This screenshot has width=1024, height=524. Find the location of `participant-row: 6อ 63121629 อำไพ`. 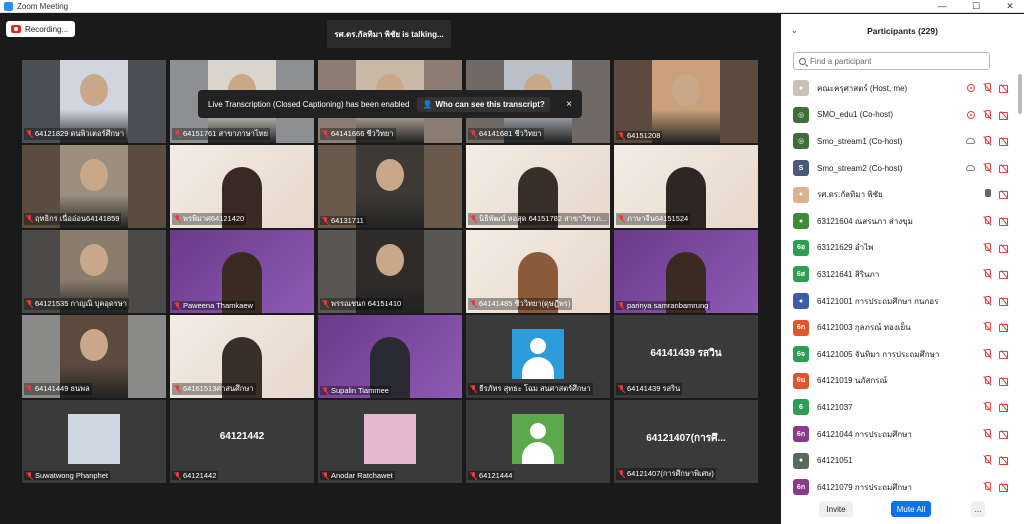

participant-row: 6อ 63121629 อำไพ is located at coordinates (899, 248).